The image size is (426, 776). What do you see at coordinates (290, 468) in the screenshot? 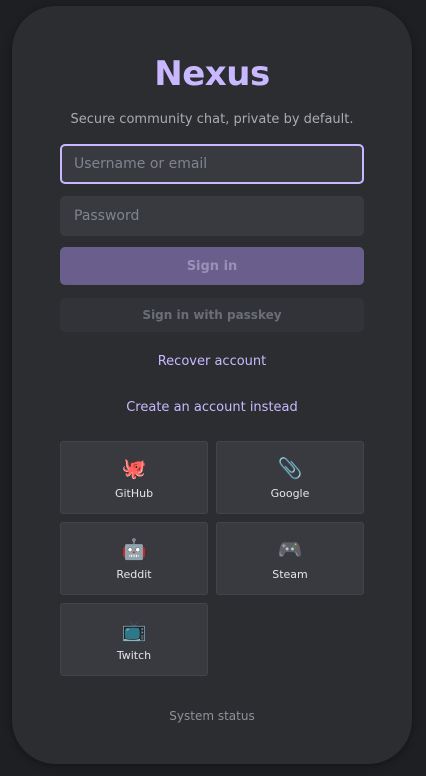
I see `paperclip-icon: 📎` at bounding box center [290, 468].